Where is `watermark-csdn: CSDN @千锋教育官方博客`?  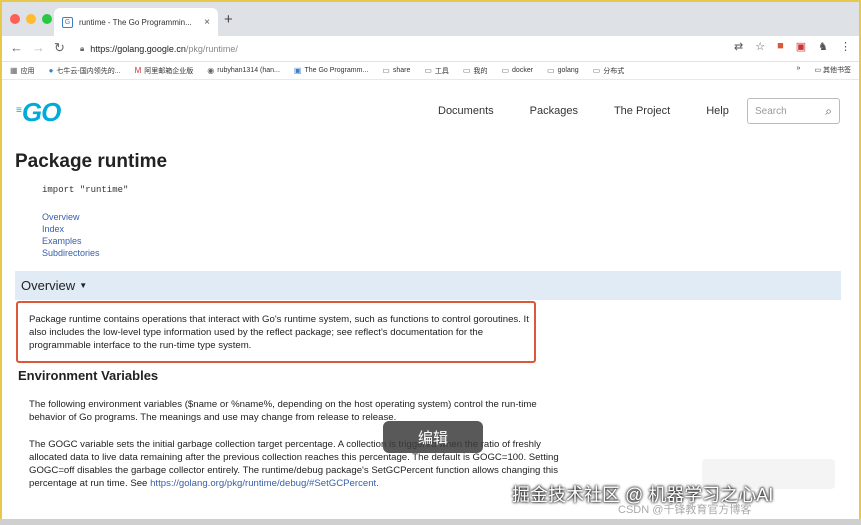
watermark-csdn: CSDN @千锋教育官方博客 is located at coordinates (685, 510).